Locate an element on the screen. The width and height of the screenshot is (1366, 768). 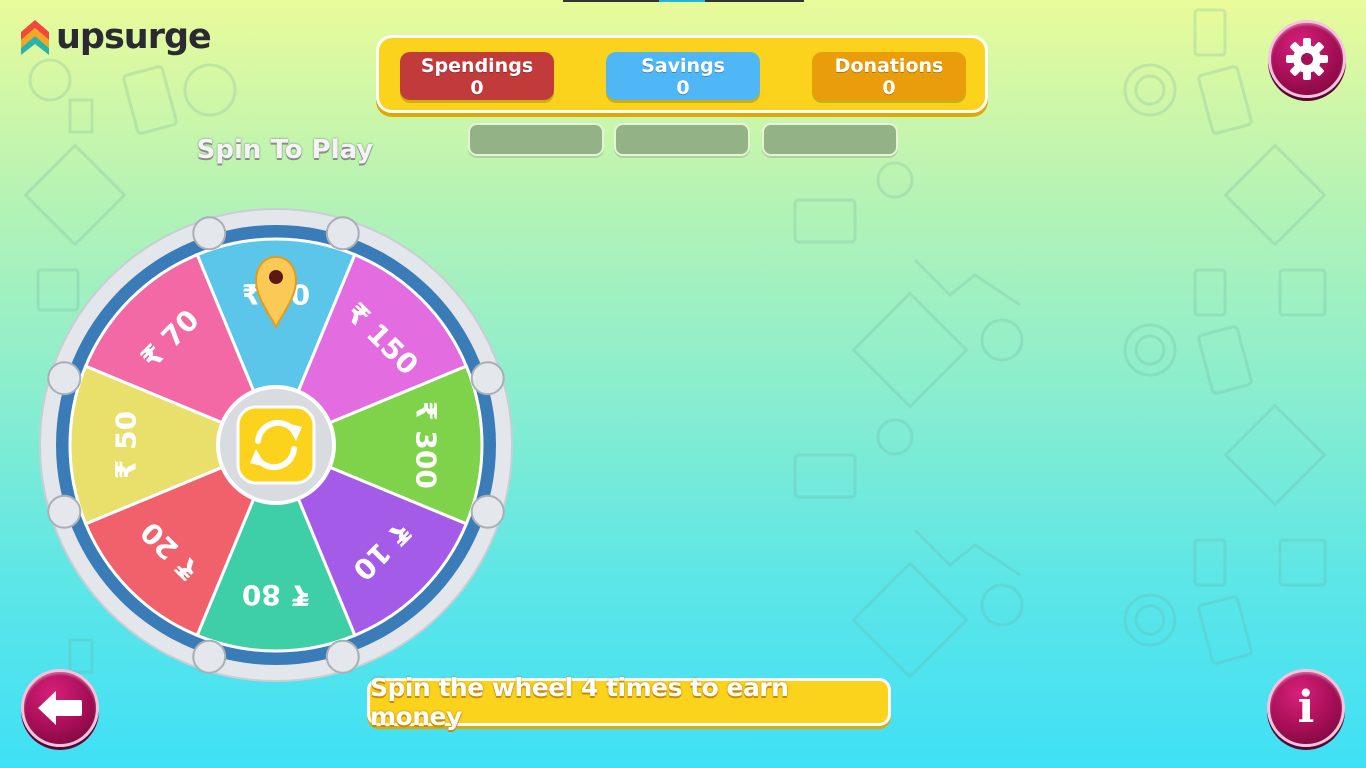
brand-logo: upsurge is located at coordinates (115, 37).